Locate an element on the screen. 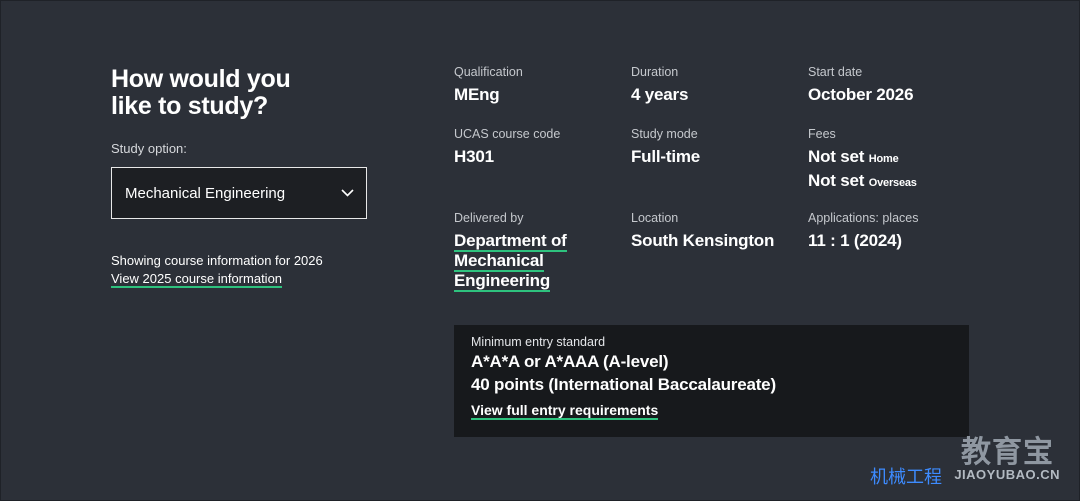 The width and height of the screenshot is (1080, 501). study-mode-label: Study mode is located at coordinates (664, 134).